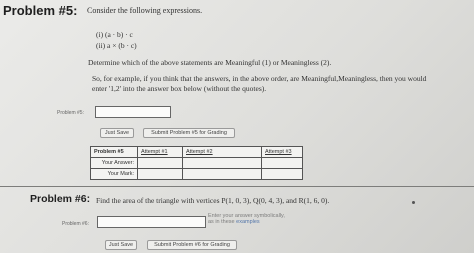 This screenshot has width=474, height=253. What do you see at coordinates (99, 229) in the screenshot?
I see `problem-6-answer-value` at bounding box center [99, 229].